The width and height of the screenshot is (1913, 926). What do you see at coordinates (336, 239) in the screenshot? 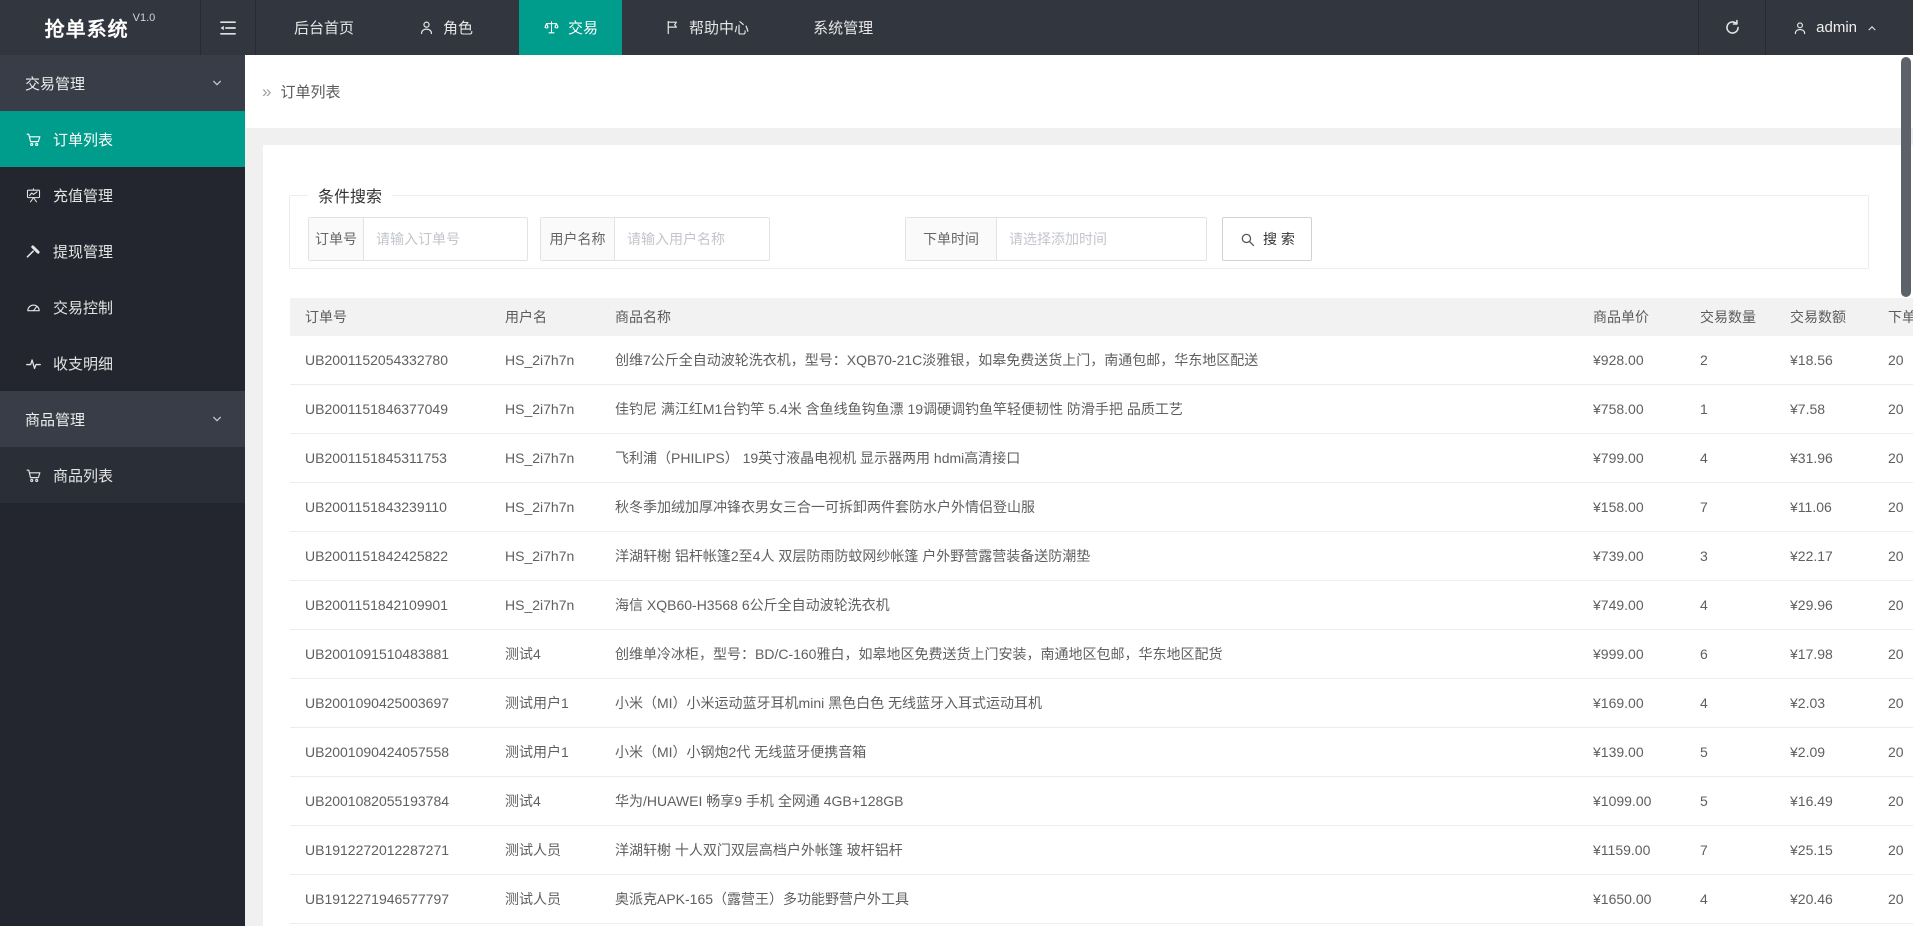
I see `search-field-label: 订单号` at bounding box center [336, 239].